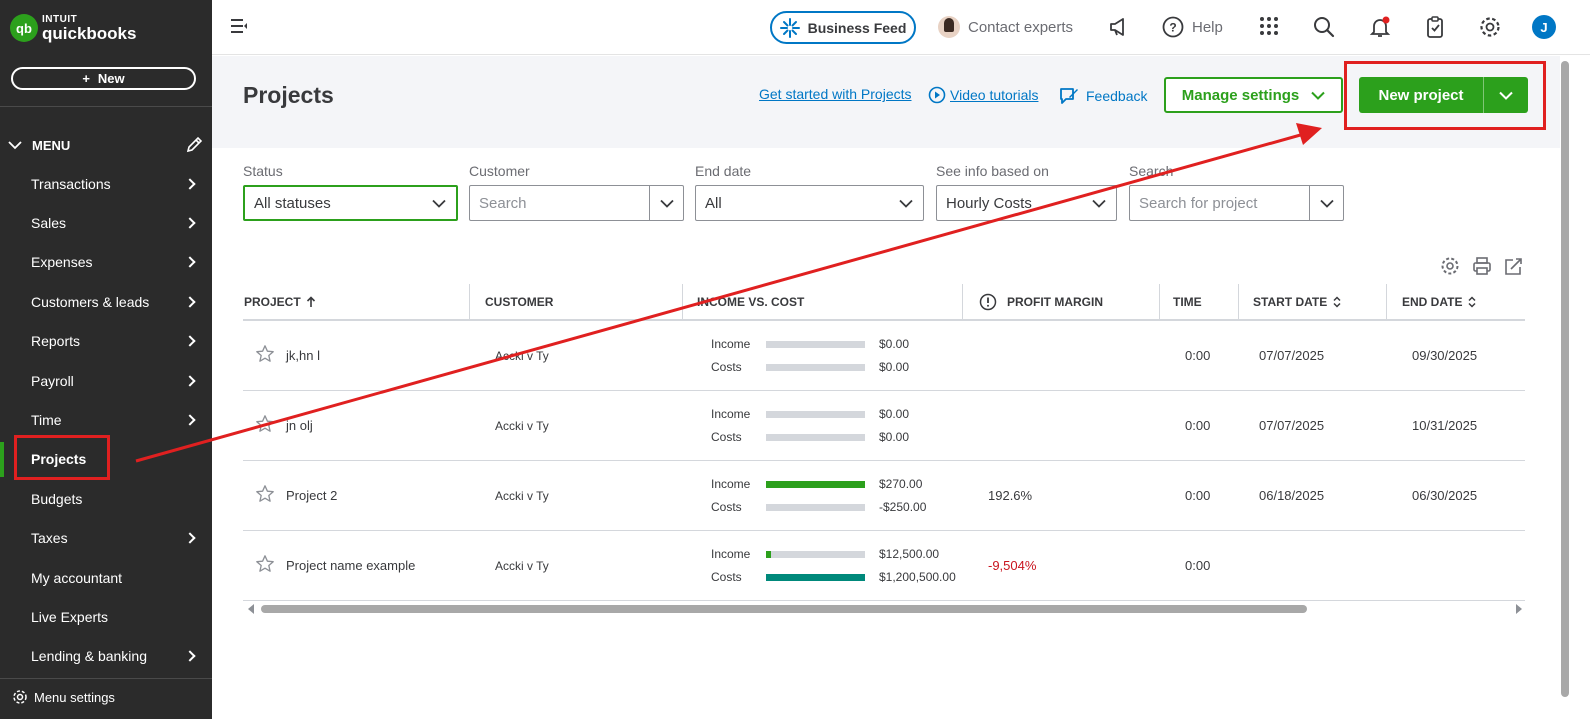  I want to click on customer-cell: Accki v Ty, so click(522, 495).